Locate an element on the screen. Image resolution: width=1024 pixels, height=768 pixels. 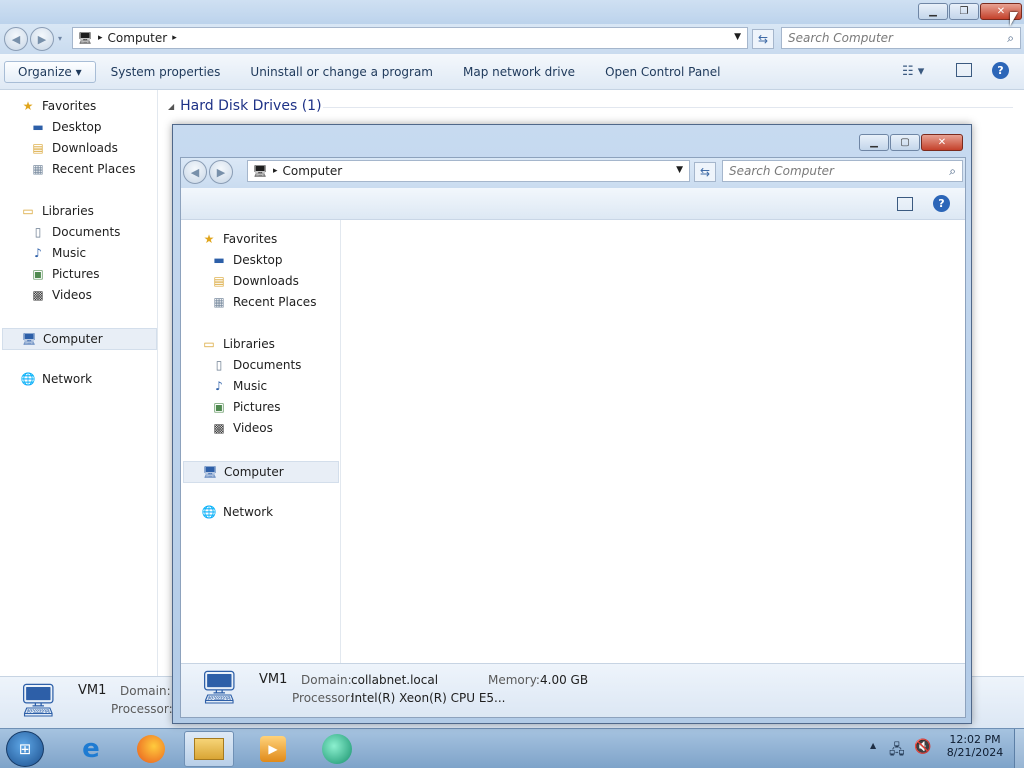
breadcrumb-arrow-icon: ▸ is located at coordinates (174, 38).